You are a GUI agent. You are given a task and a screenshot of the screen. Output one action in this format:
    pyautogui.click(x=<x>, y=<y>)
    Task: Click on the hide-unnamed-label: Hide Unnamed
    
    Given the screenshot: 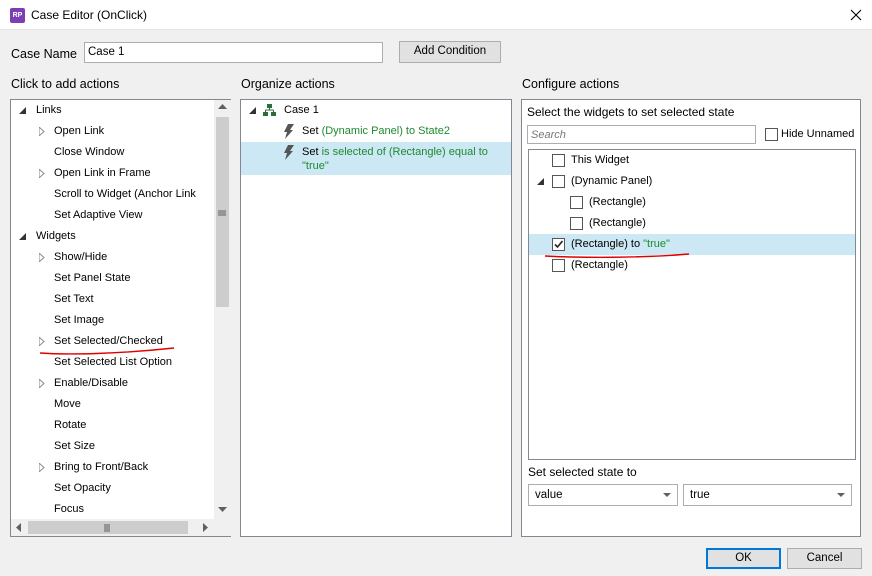 What is the action you would take?
    pyautogui.click(x=818, y=134)
    